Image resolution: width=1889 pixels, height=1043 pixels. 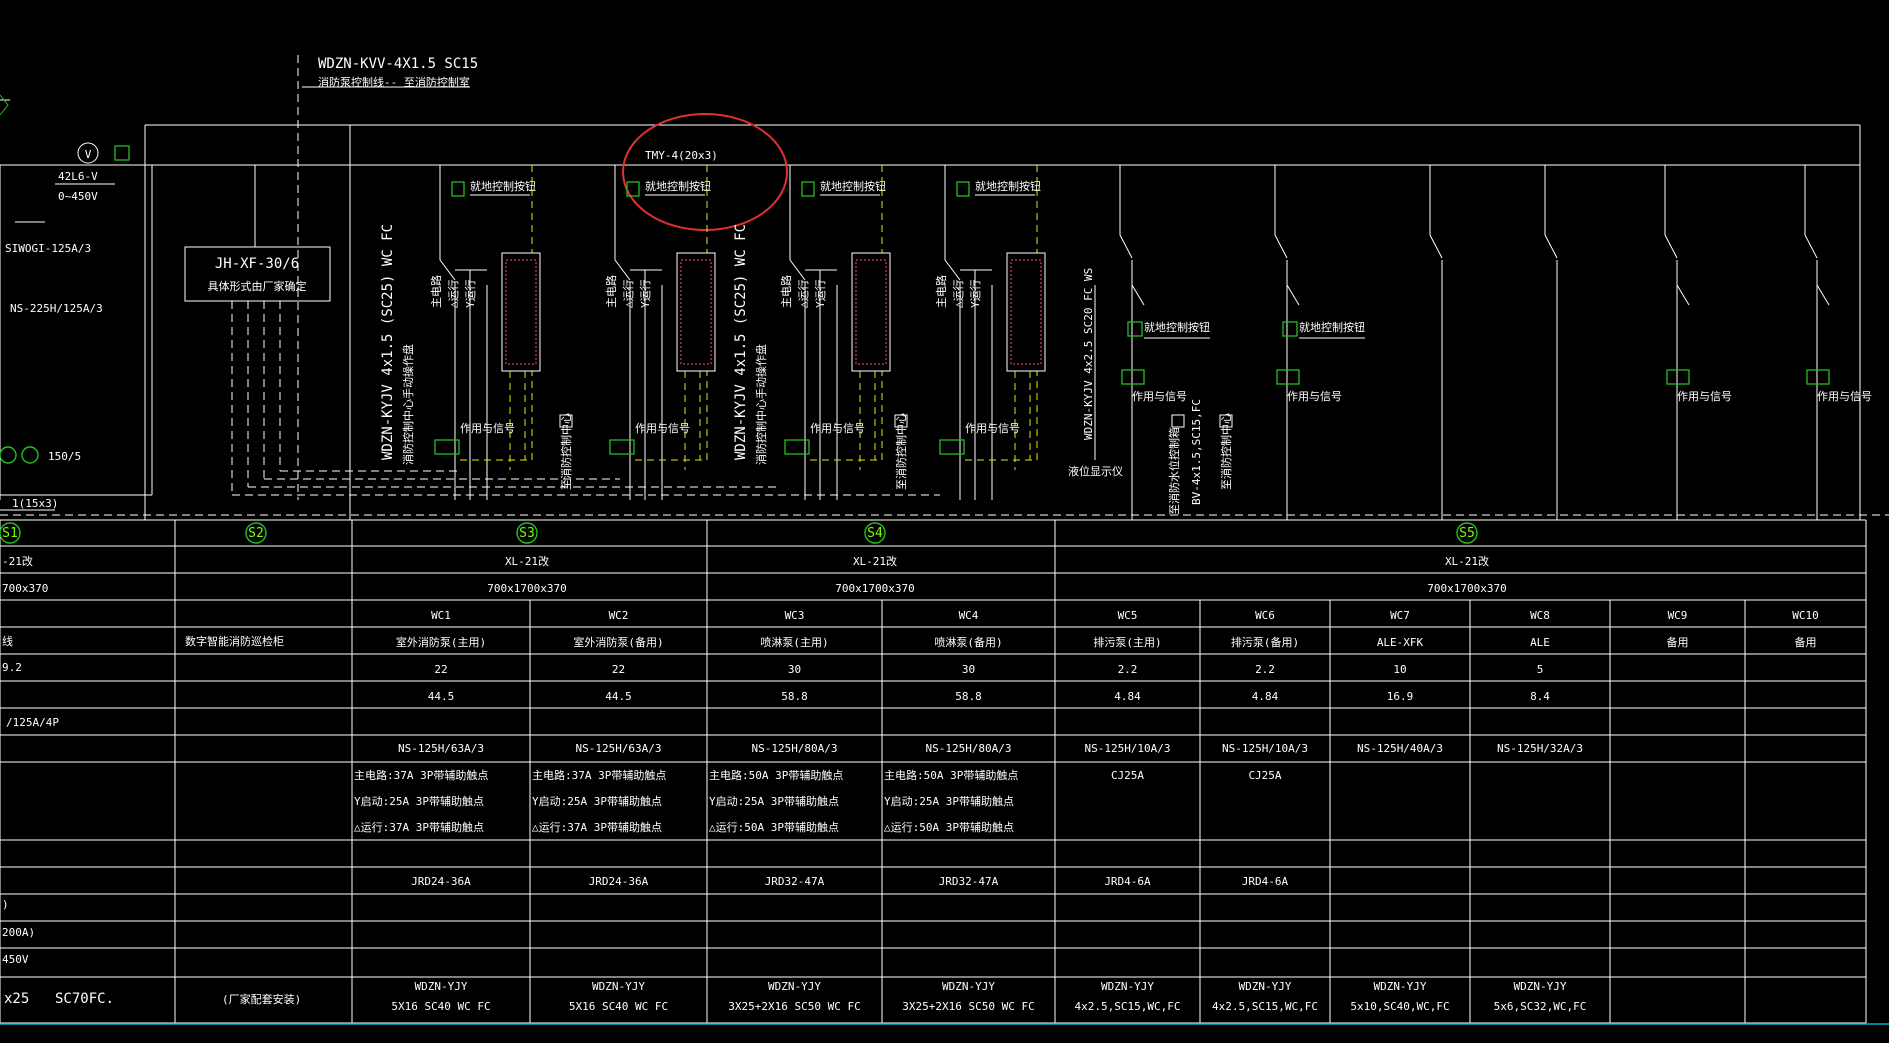 I want to click on left-busbar-label: 1(15x3), so click(x=35, y=503).